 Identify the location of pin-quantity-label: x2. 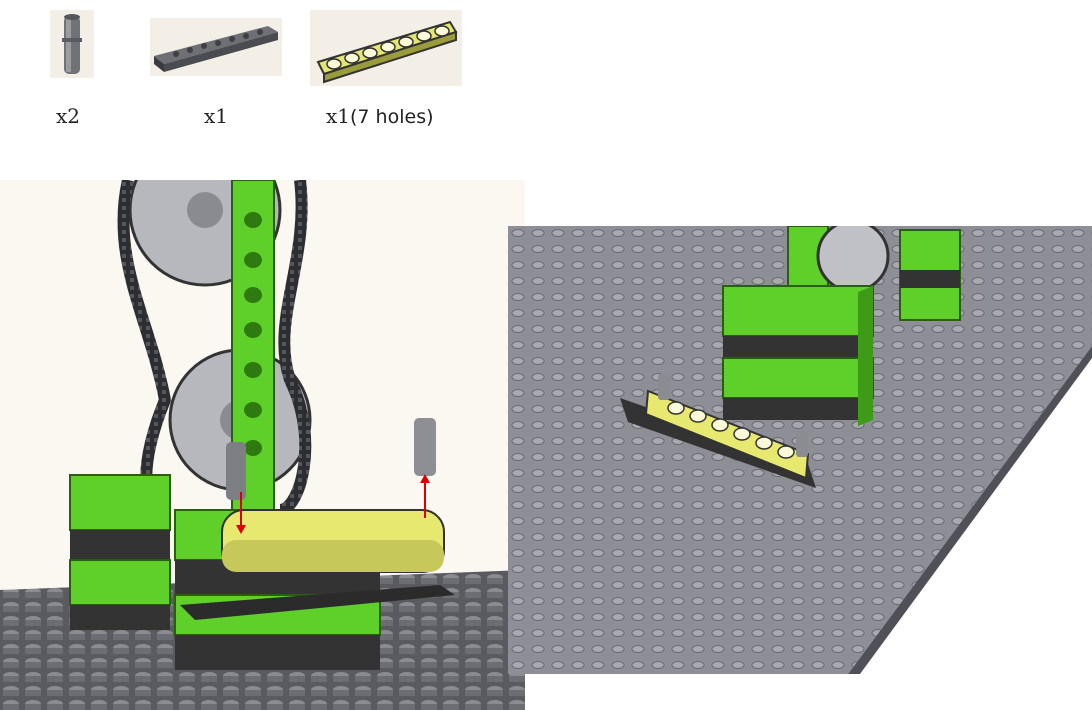
(68, 116).